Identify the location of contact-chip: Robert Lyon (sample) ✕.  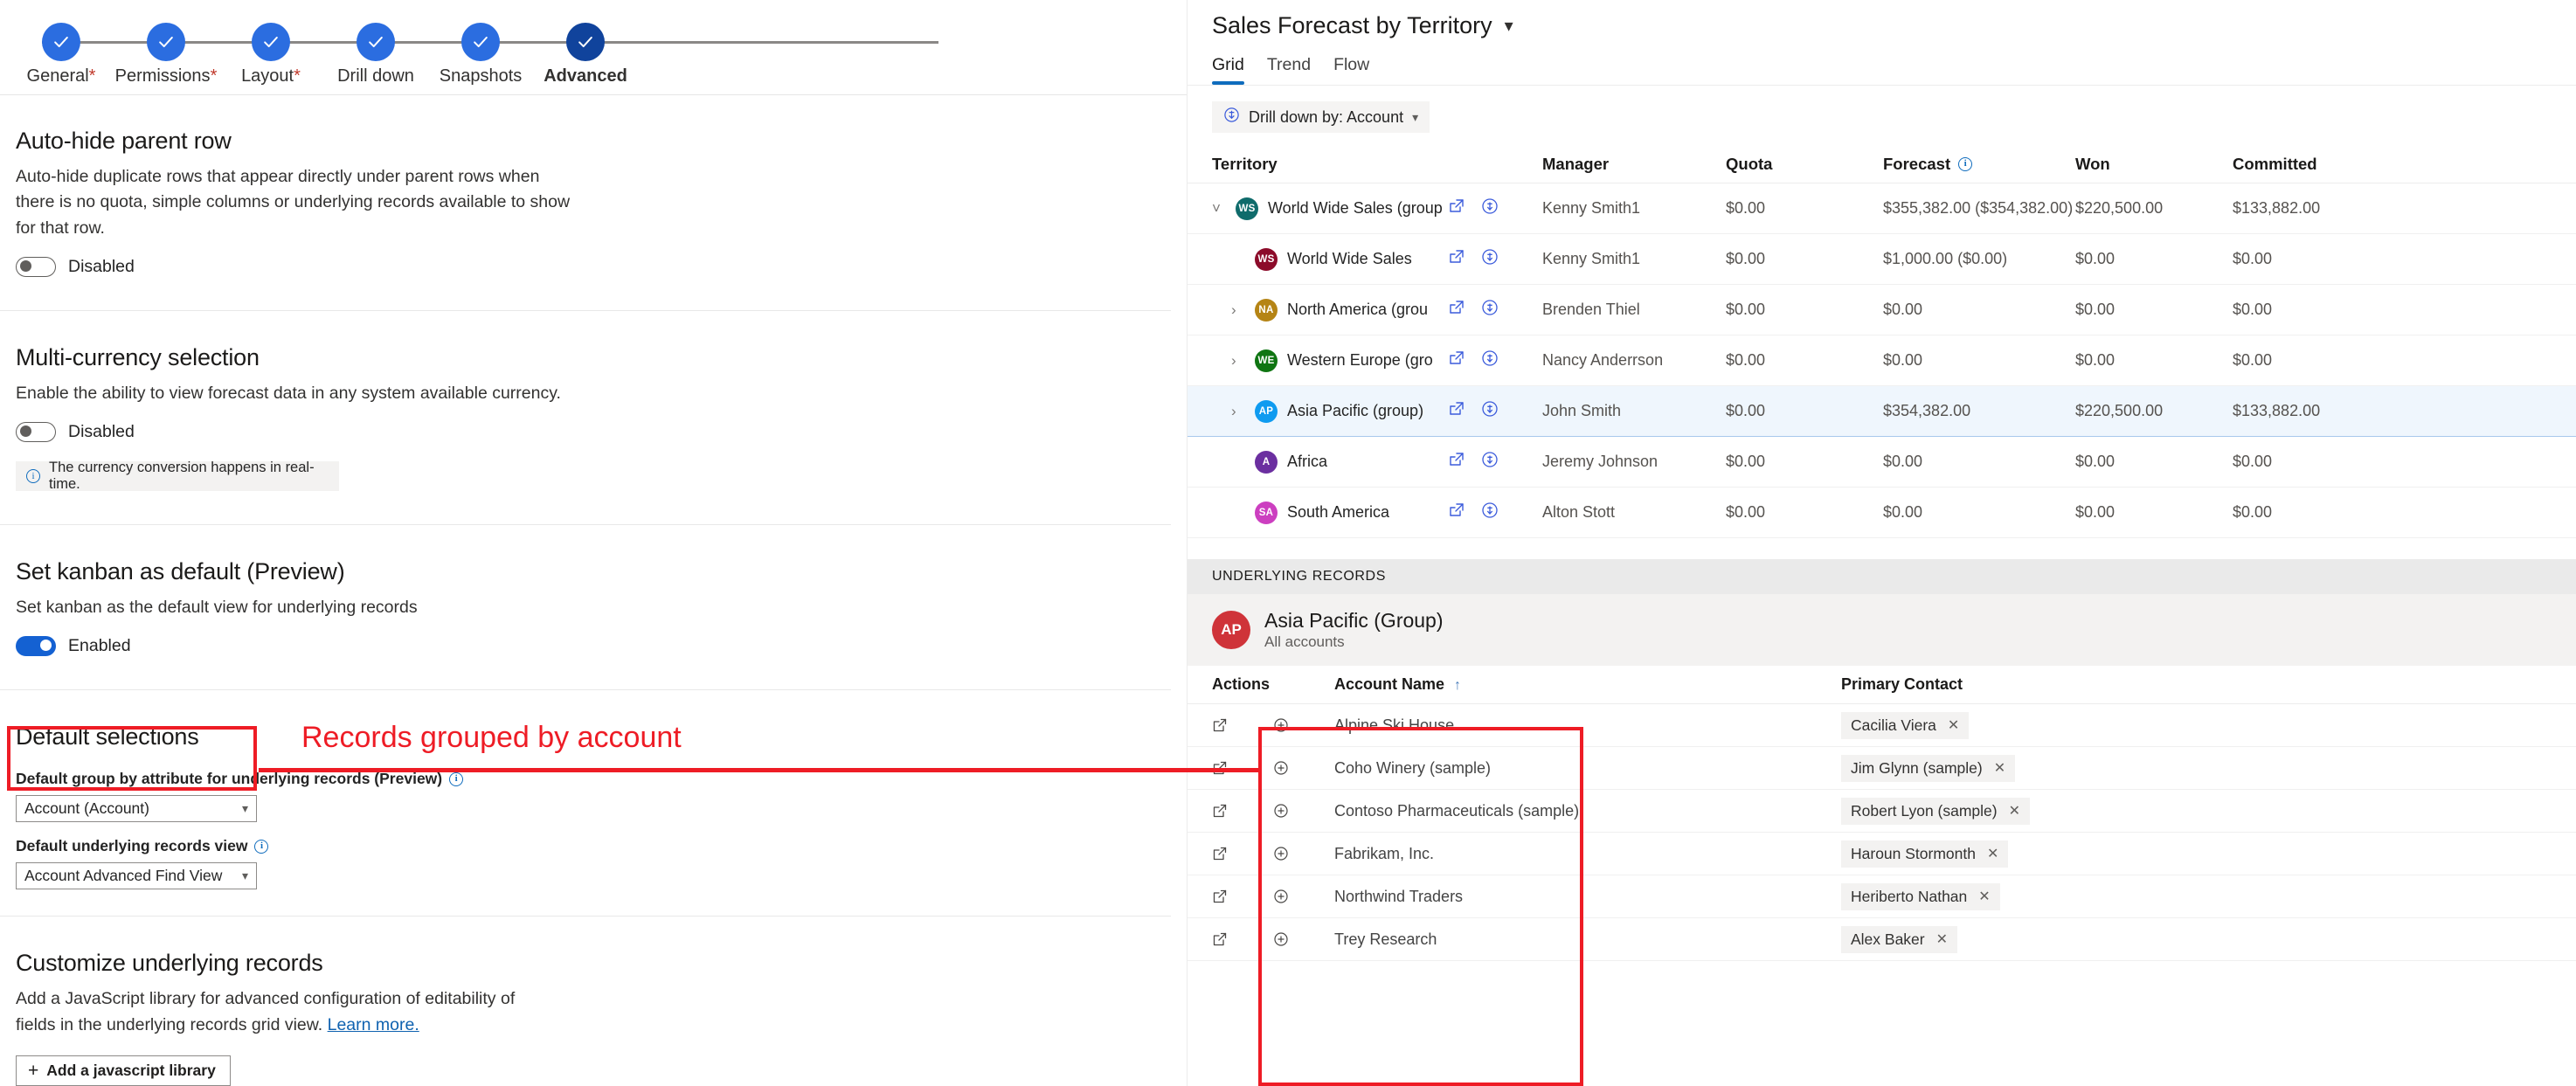
(1936, 811).